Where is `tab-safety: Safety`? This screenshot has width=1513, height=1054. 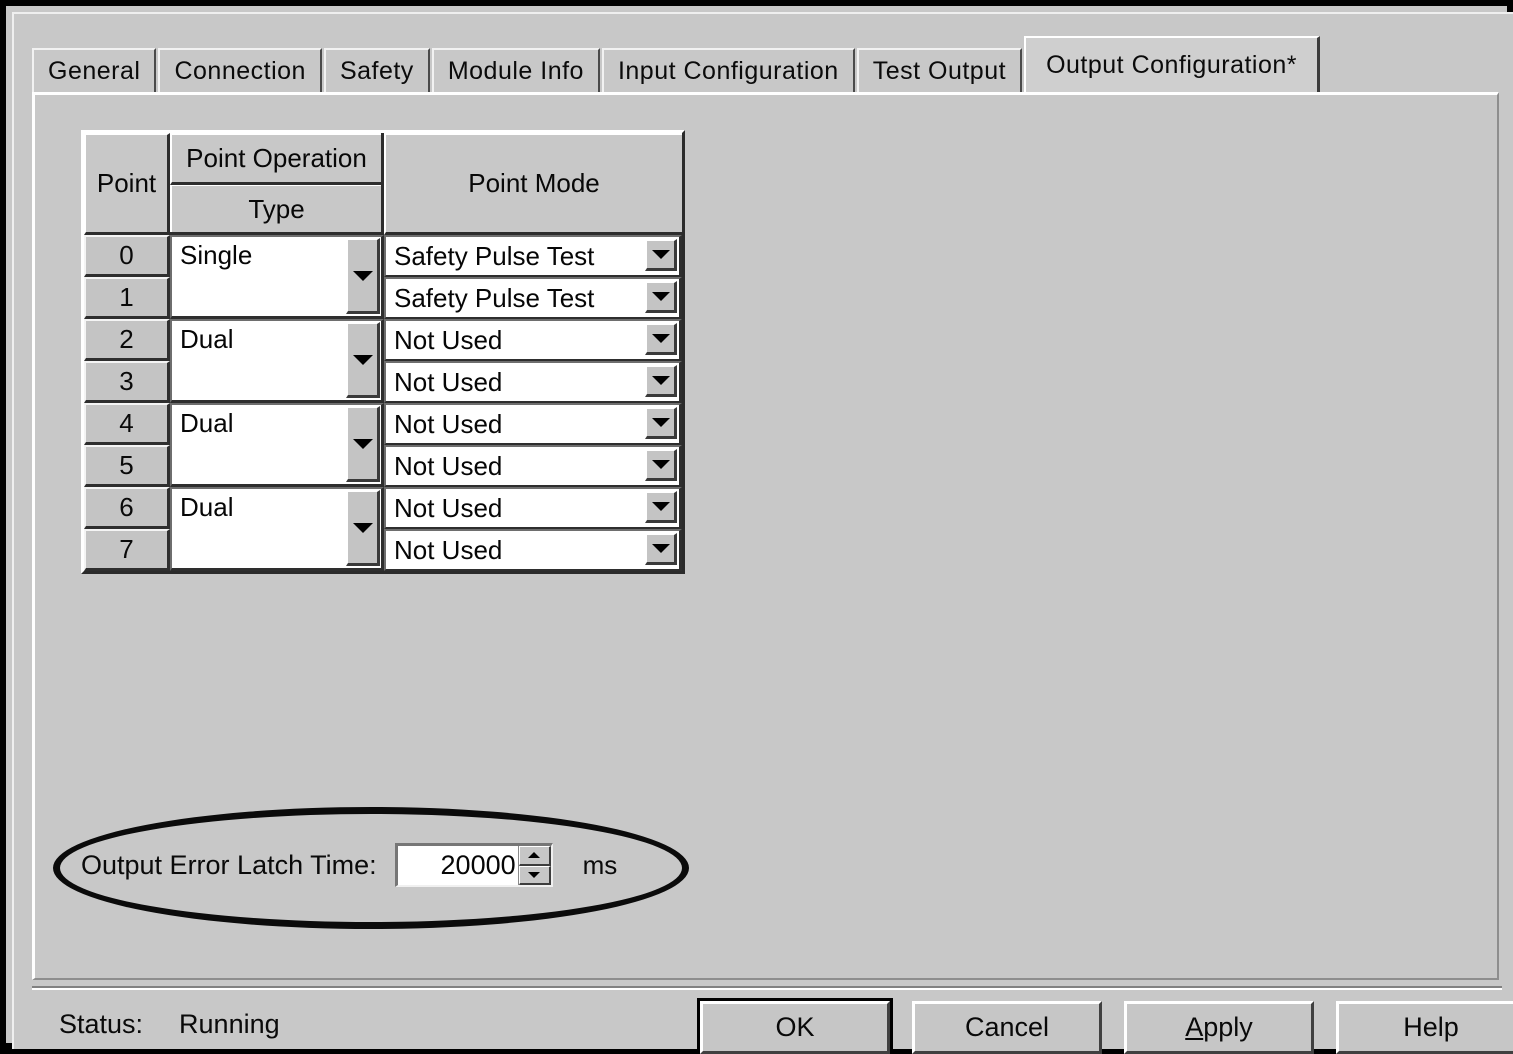
tab-safety: Safety is located at coordinates (376, 70).